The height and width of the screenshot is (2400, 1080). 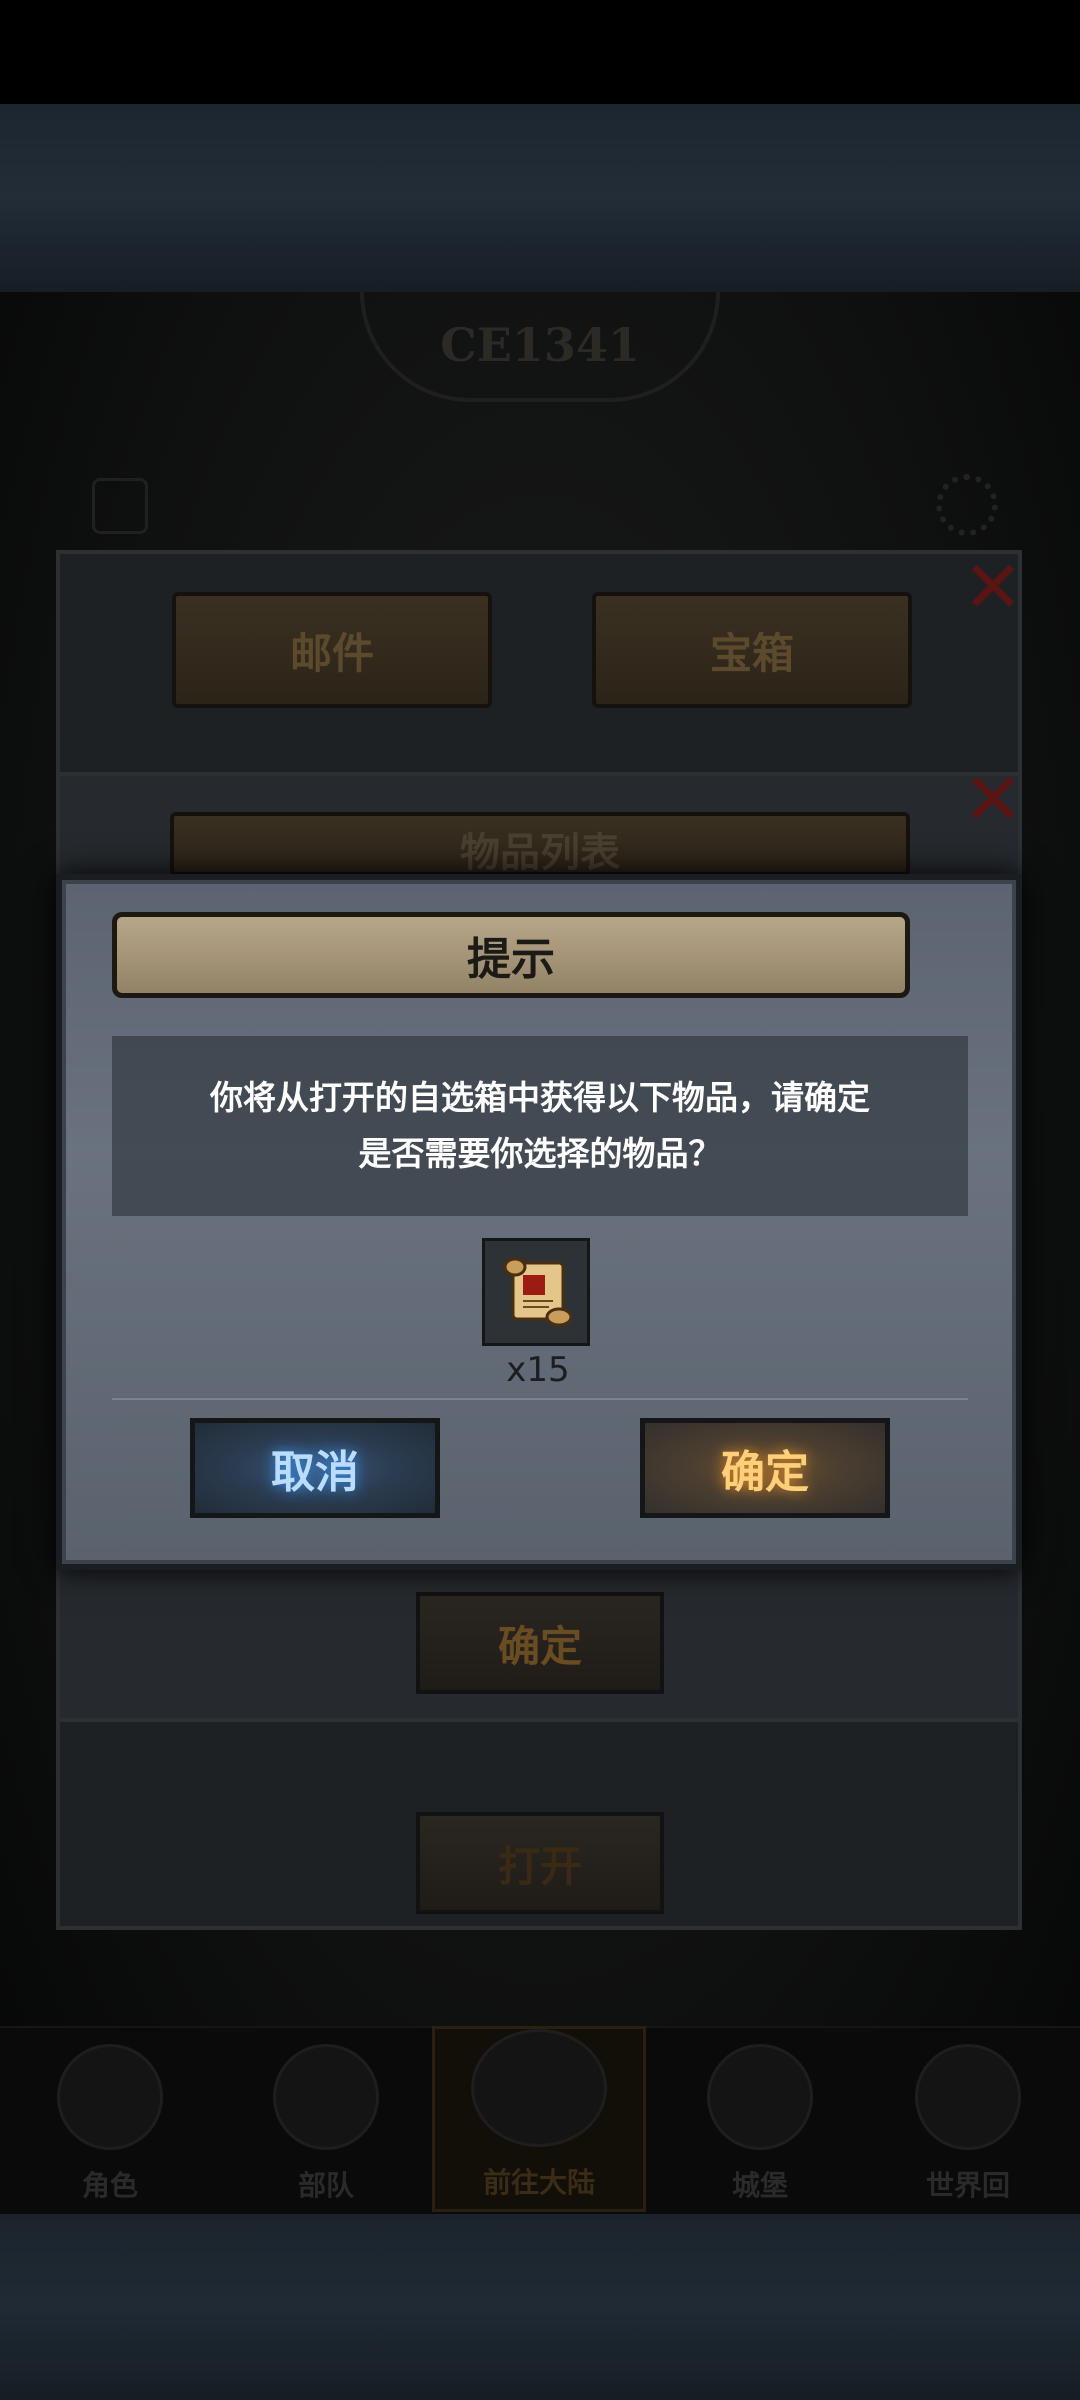 I want to click on helmet-icon, so click(x=120, y=506).